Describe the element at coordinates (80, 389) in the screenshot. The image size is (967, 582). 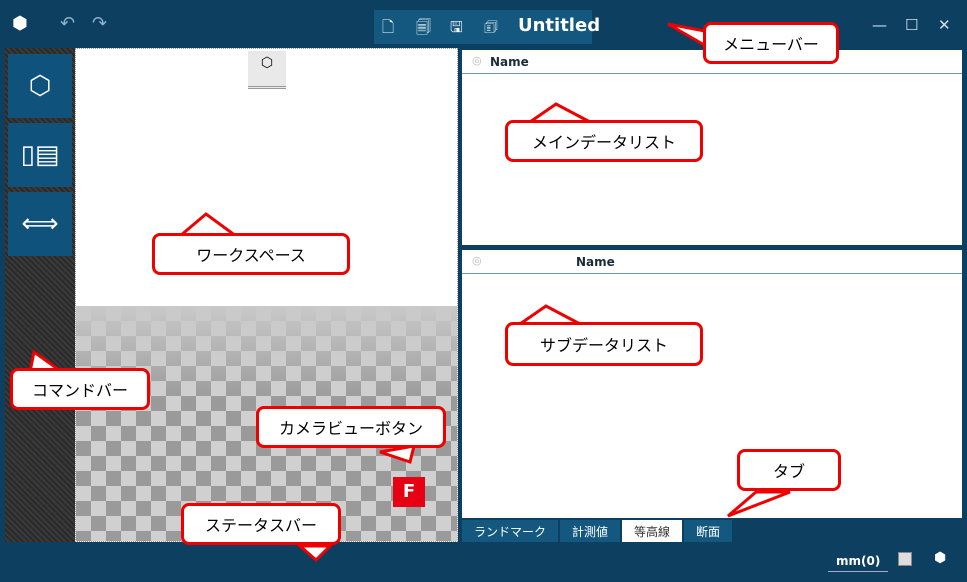
I see `callout-command-bar: コマンドバー` at that location.